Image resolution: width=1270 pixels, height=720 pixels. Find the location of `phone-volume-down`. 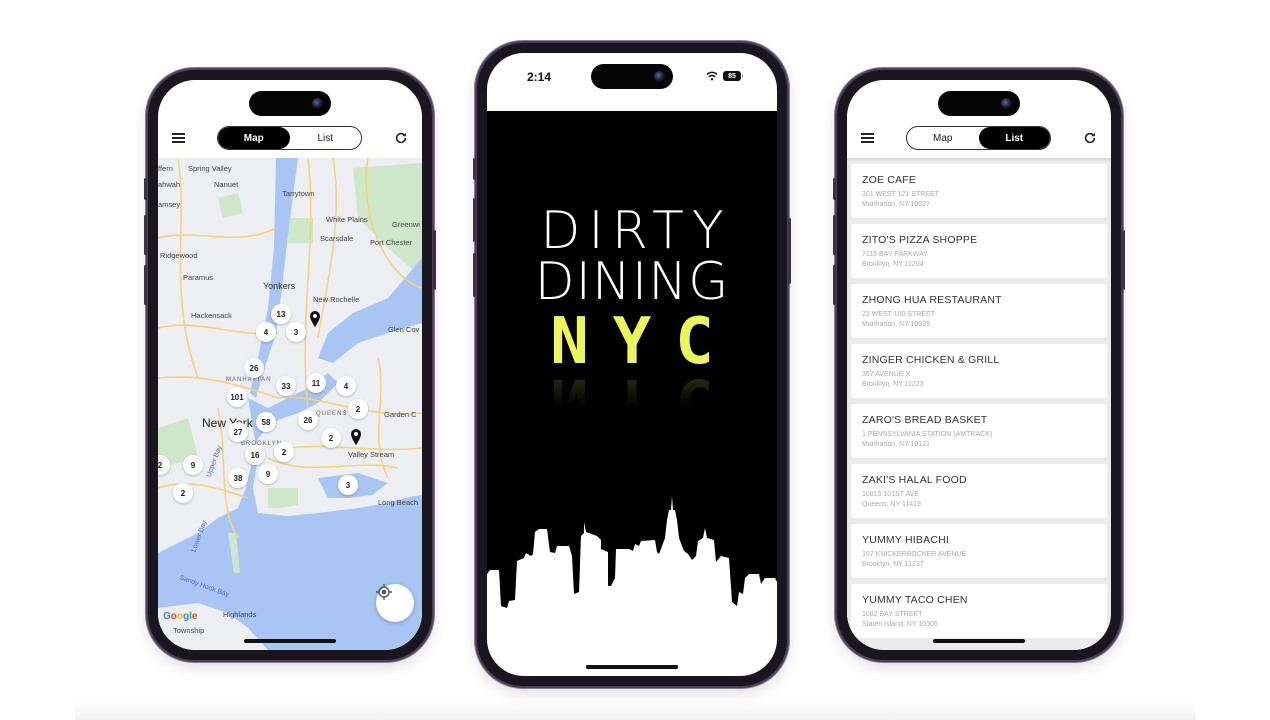

phone-volume-down is located at coordinates (834, 285).